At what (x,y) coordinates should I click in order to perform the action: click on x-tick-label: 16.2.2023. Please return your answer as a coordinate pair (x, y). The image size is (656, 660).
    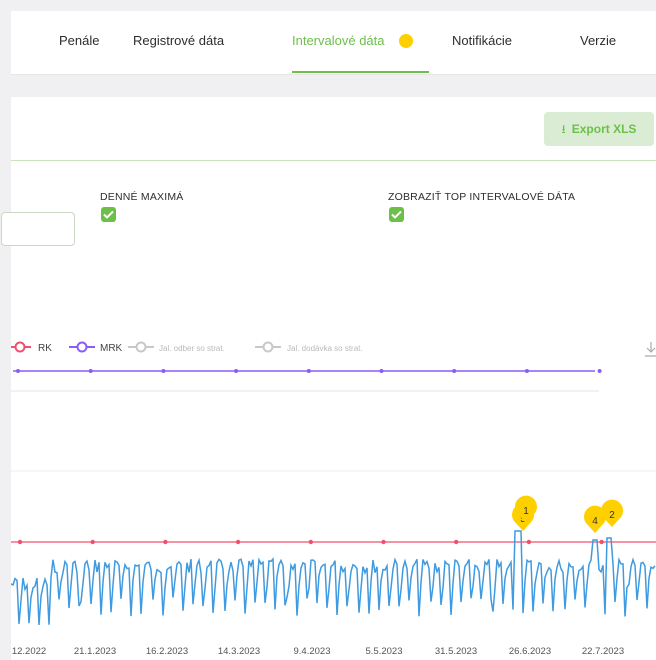
    Looking at the image, I should click on (167, 651).